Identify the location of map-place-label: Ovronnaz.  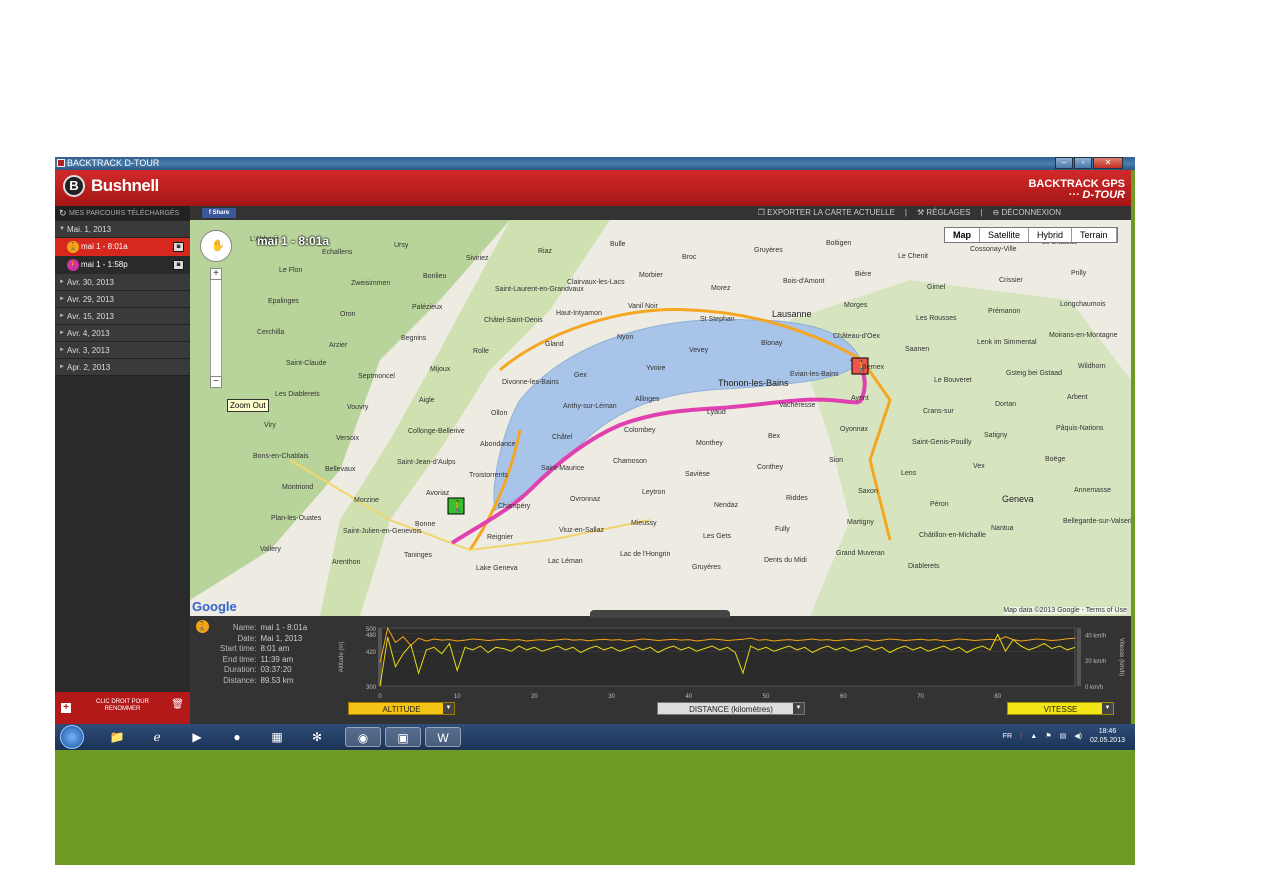
(585, 499).